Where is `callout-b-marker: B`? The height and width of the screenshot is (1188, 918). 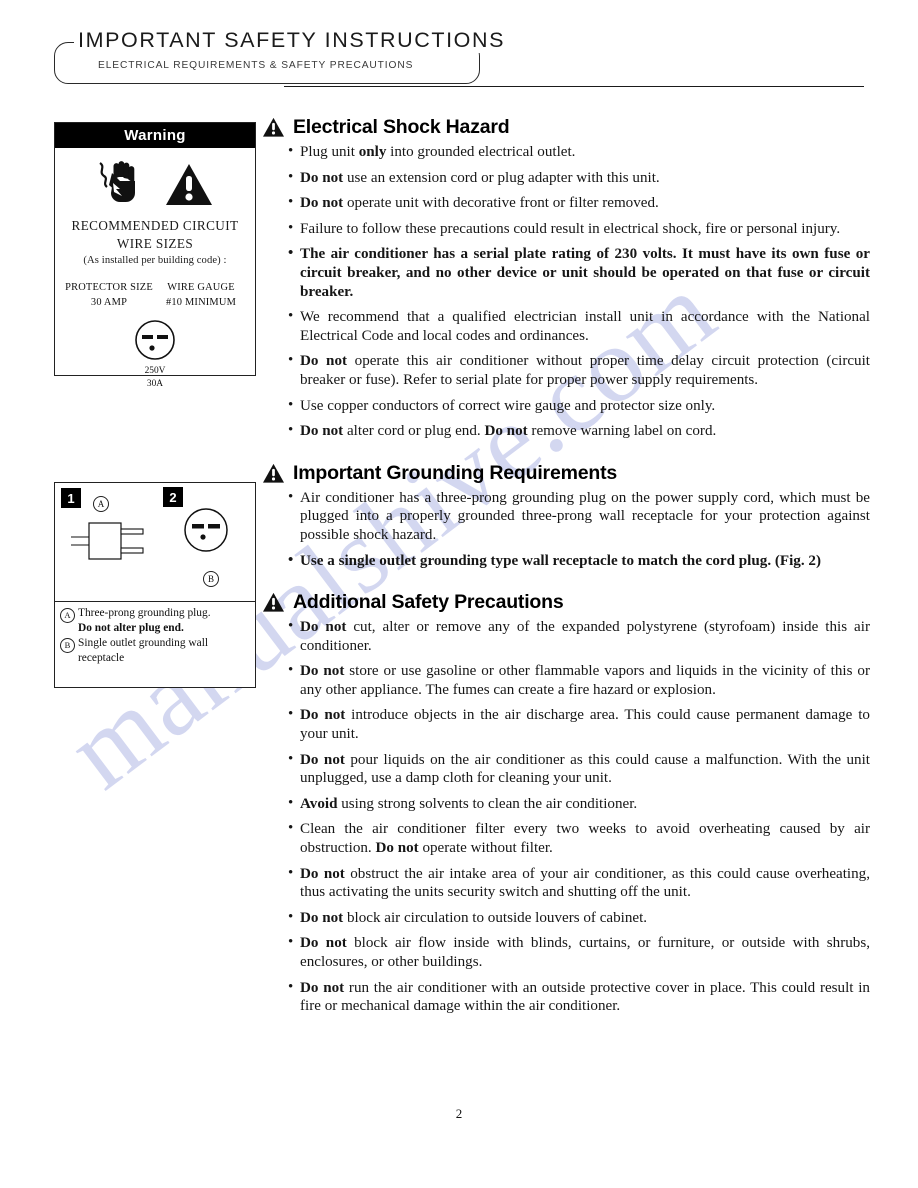
callout-b-marker: B is located at coordinates (211, 579).